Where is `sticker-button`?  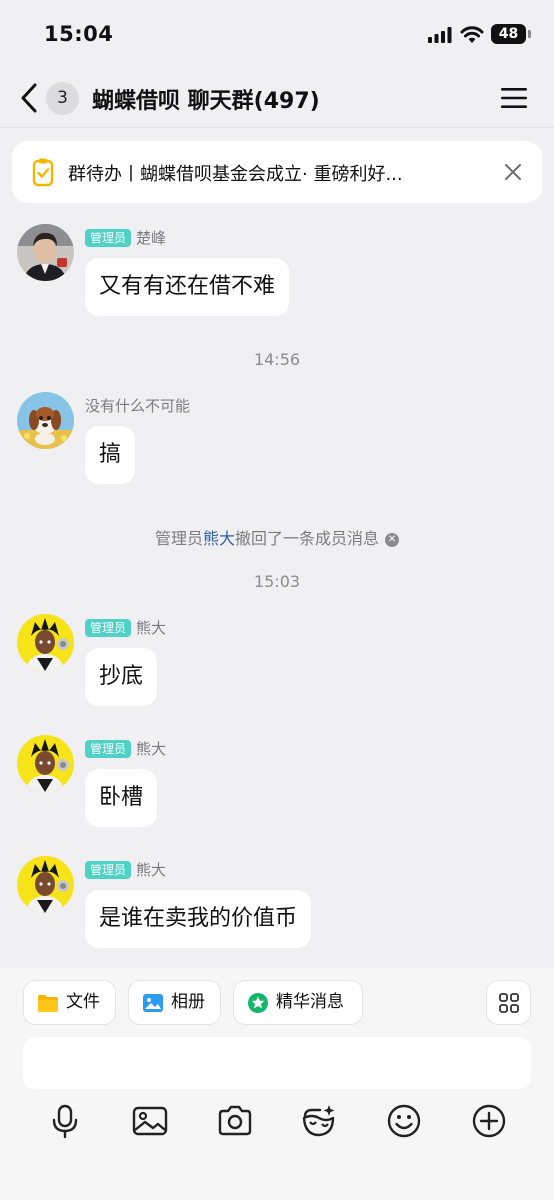
sticker-button is located at coordinates (319, 1121).